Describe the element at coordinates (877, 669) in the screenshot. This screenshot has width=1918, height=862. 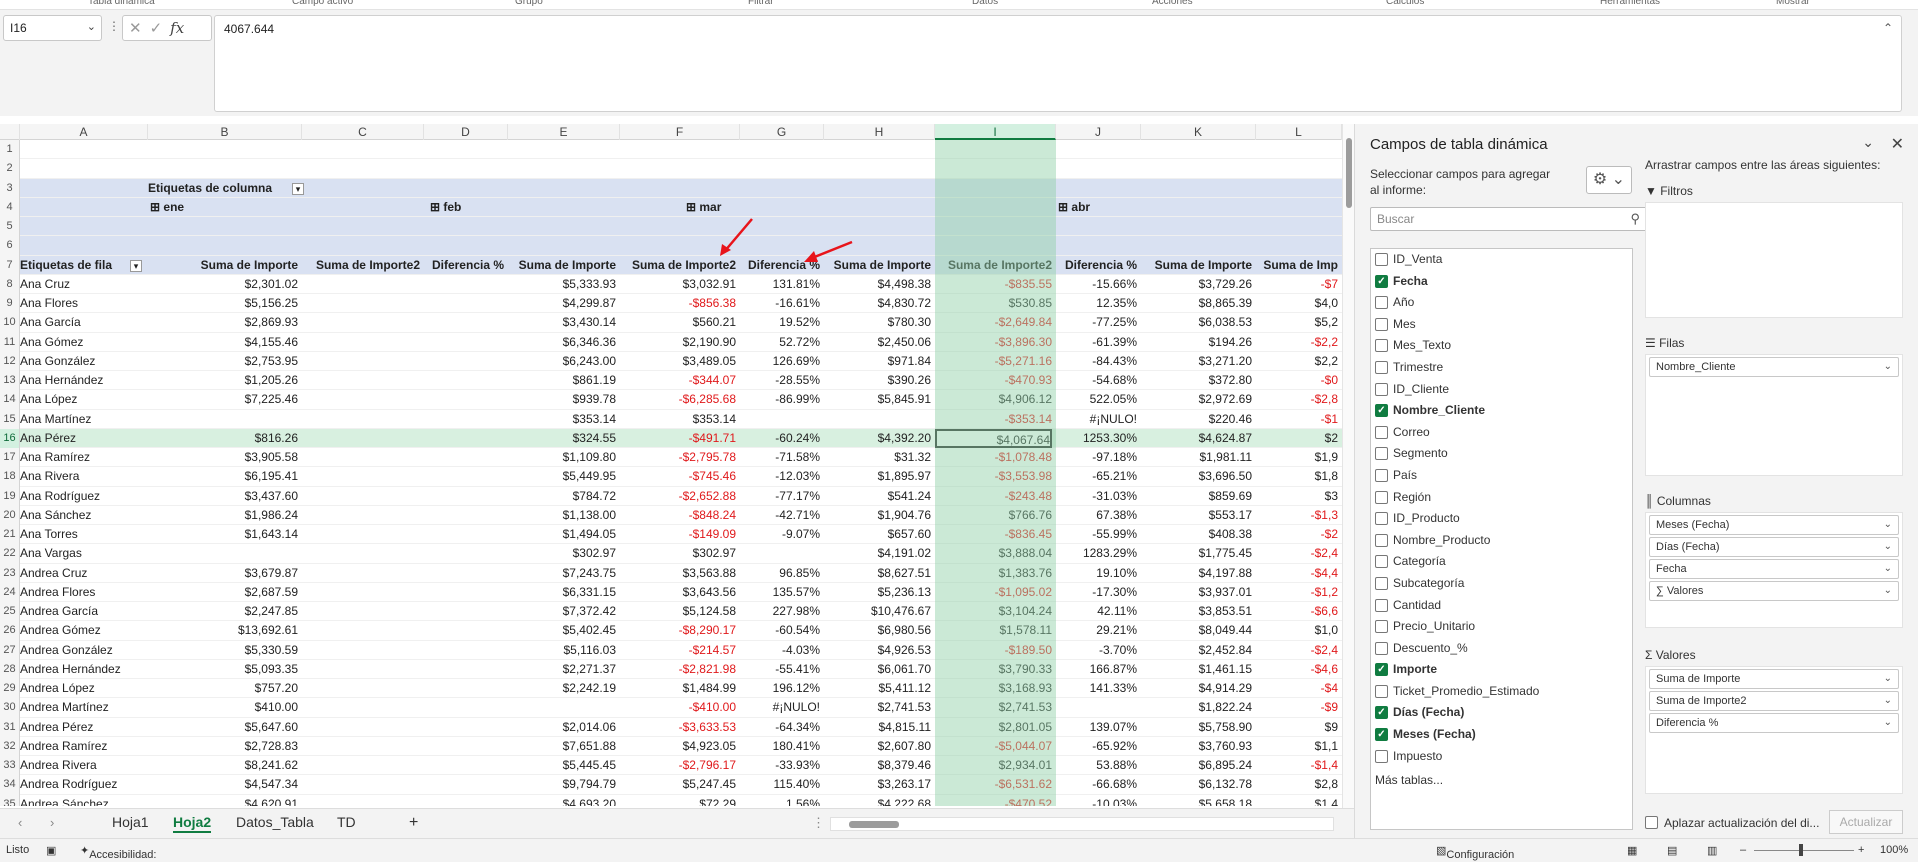
I see `cell: $6,061.70` at that location.